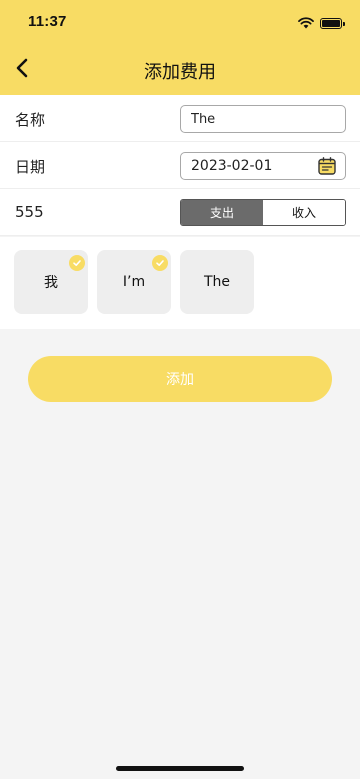 The width and height of the screenshot is (360, 779). Describe the element at coordinates (47, 21) in the screenshot. I see `status-time: 11:37` at that location.